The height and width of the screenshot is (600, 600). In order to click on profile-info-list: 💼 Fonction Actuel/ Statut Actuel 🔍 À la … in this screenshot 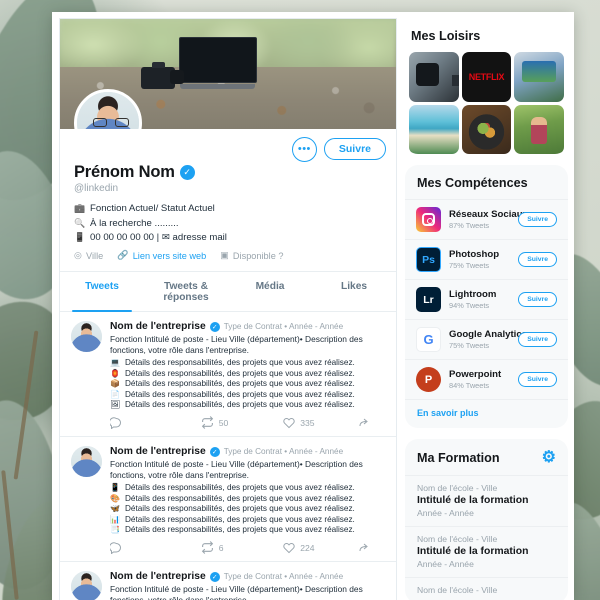, I will do `click(228, 223)`.